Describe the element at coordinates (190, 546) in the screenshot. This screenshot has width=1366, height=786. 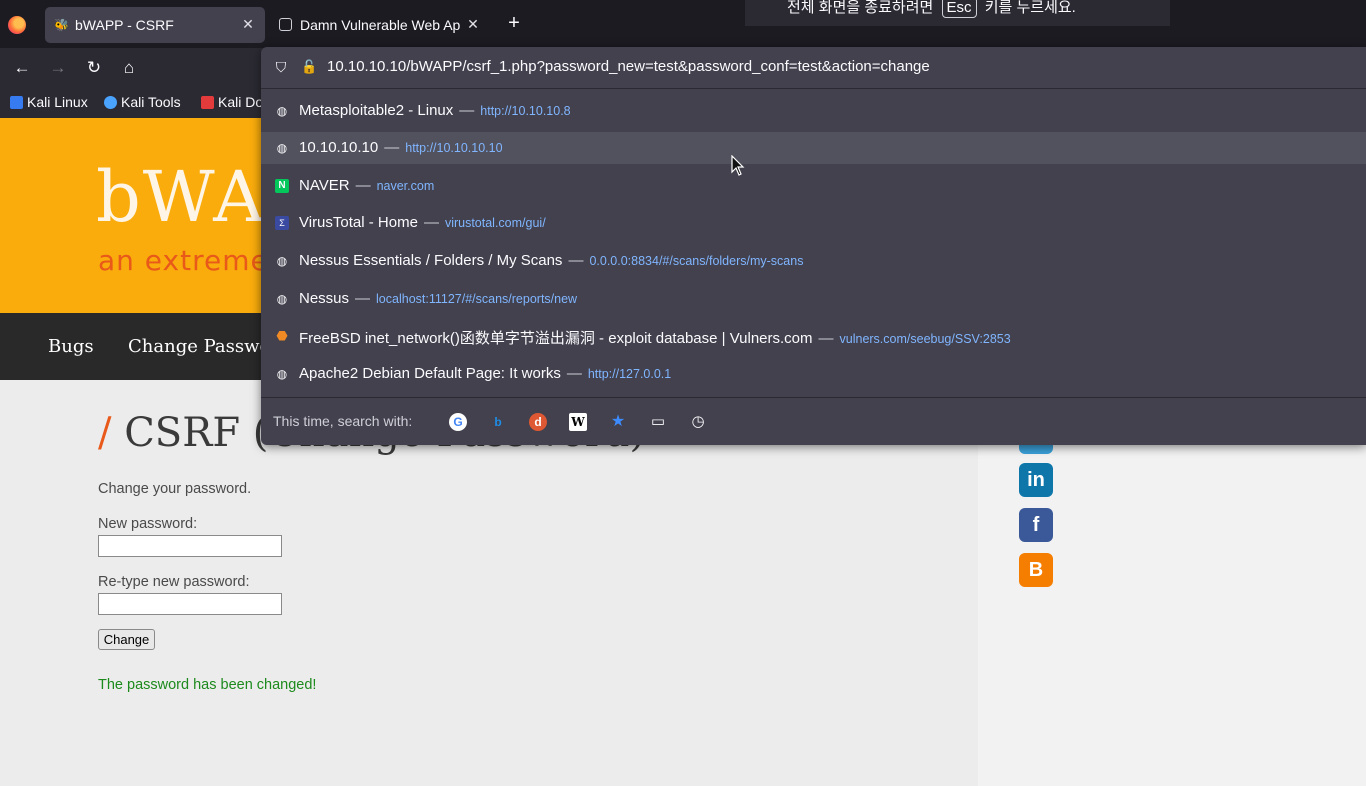
I see `new-password-input` at that location.